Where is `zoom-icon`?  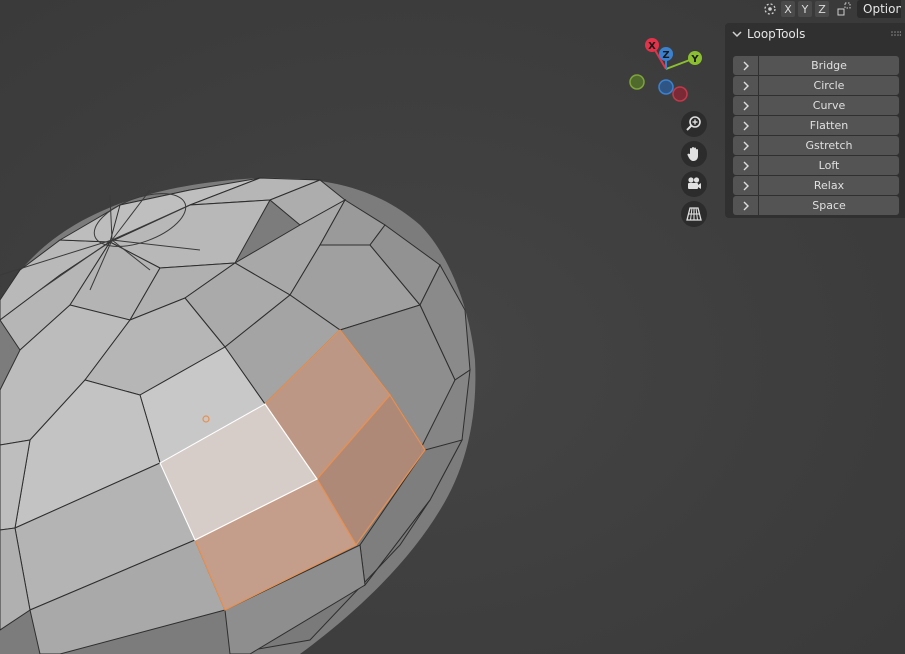
zoom-icon is located at coordinates (693, 123).